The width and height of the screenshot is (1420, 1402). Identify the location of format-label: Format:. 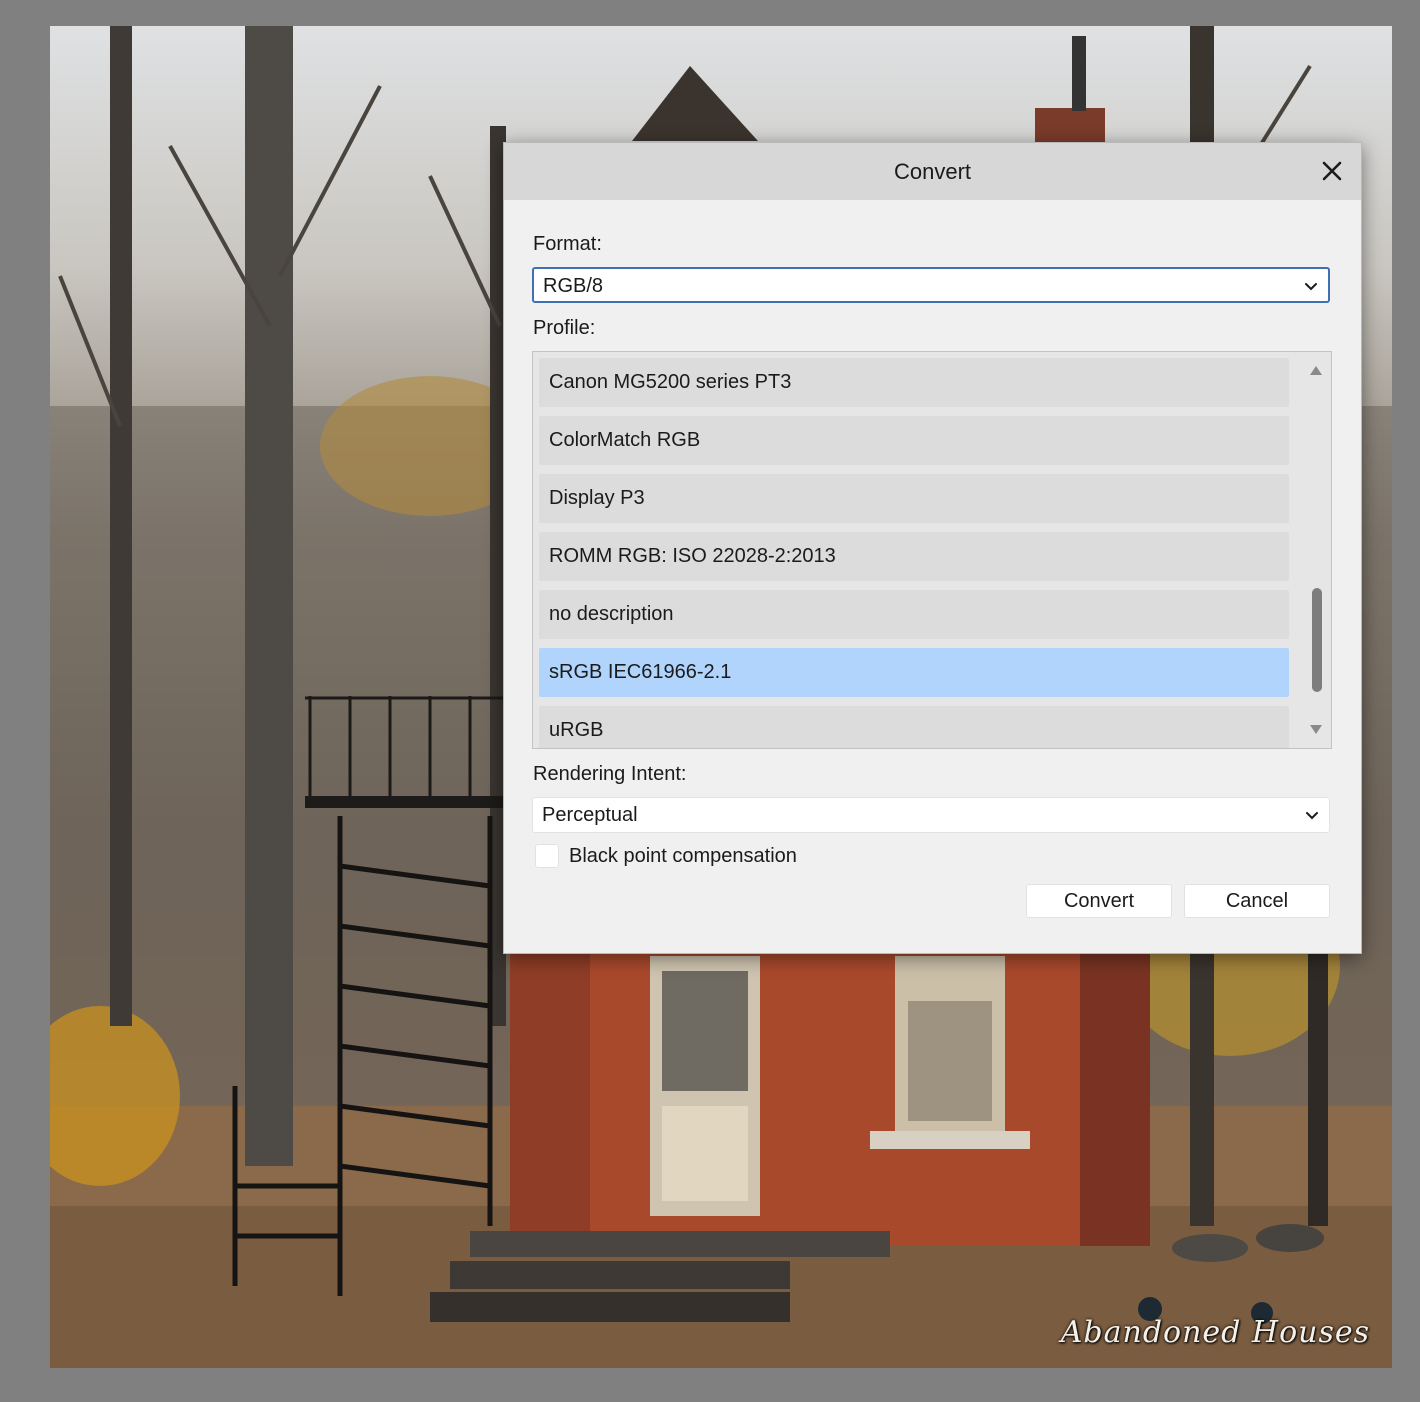
(567, 244).